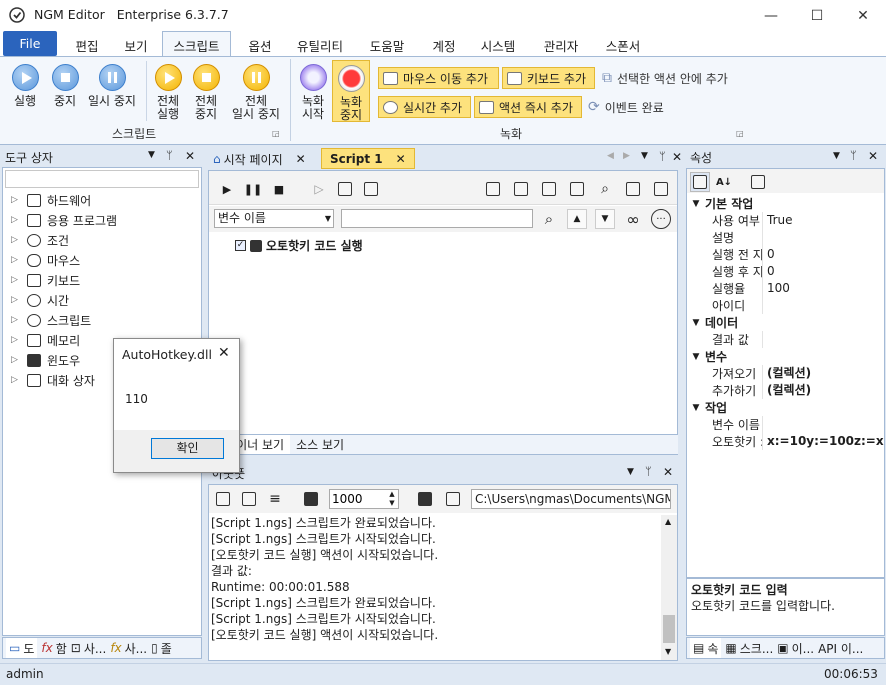  Describe the element at coordinates (634, 107) in the screenshot. I see `event-complete-button: ⟳ 이벤트 완료` at that location.